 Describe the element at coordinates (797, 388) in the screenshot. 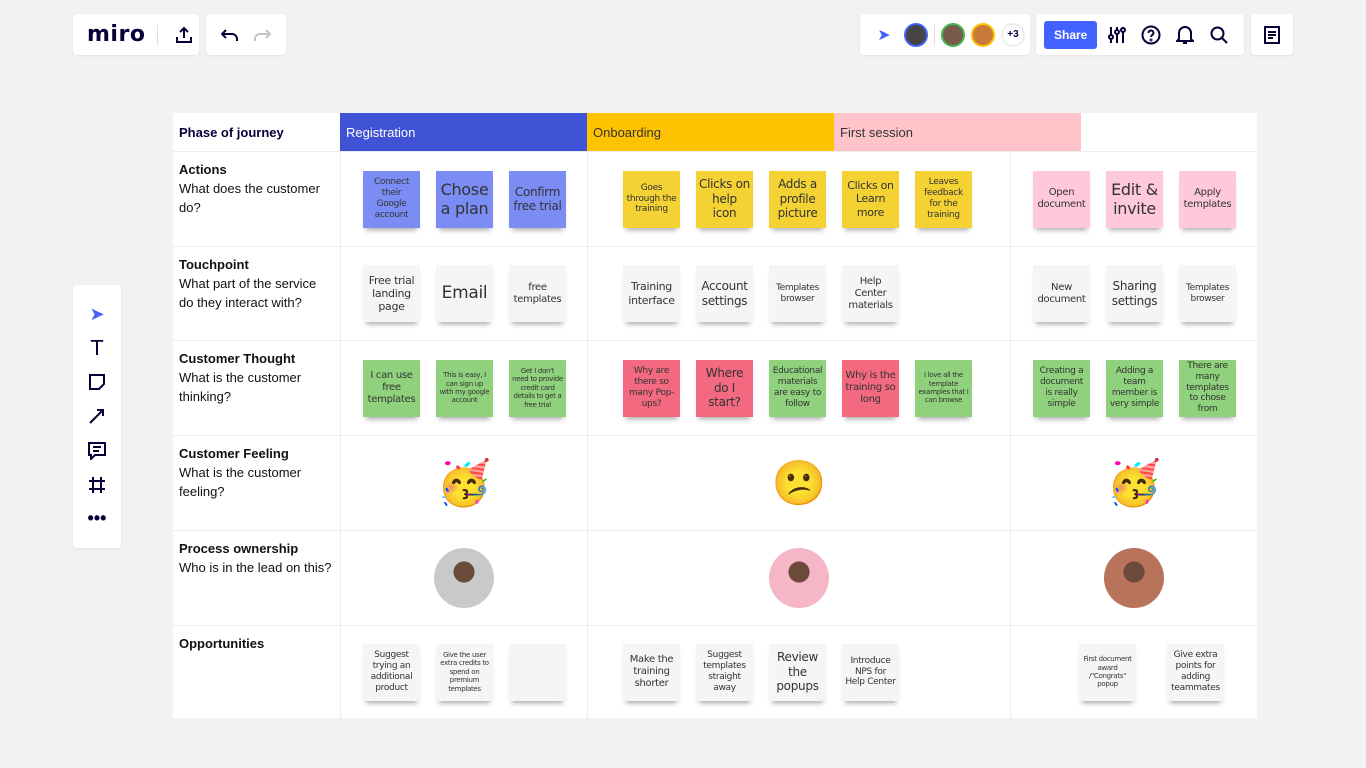

I see `sticky-note: Educational materials are easy to follow` at that location.